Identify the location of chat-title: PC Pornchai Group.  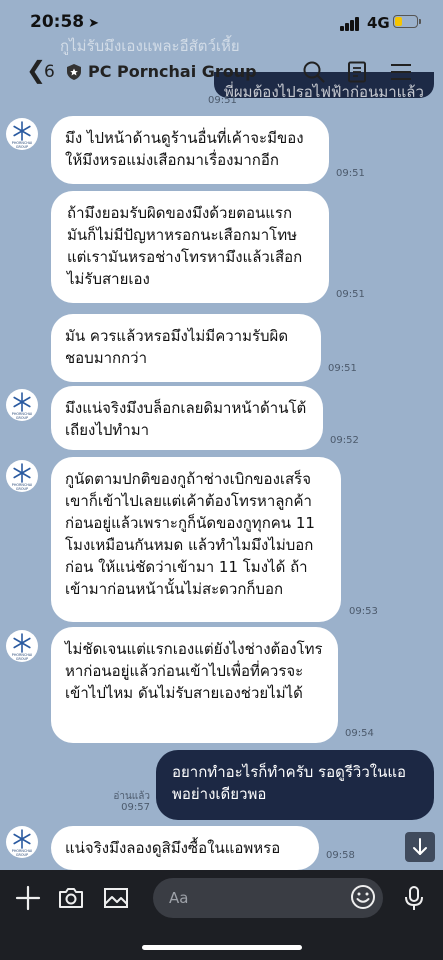
(172, 71).